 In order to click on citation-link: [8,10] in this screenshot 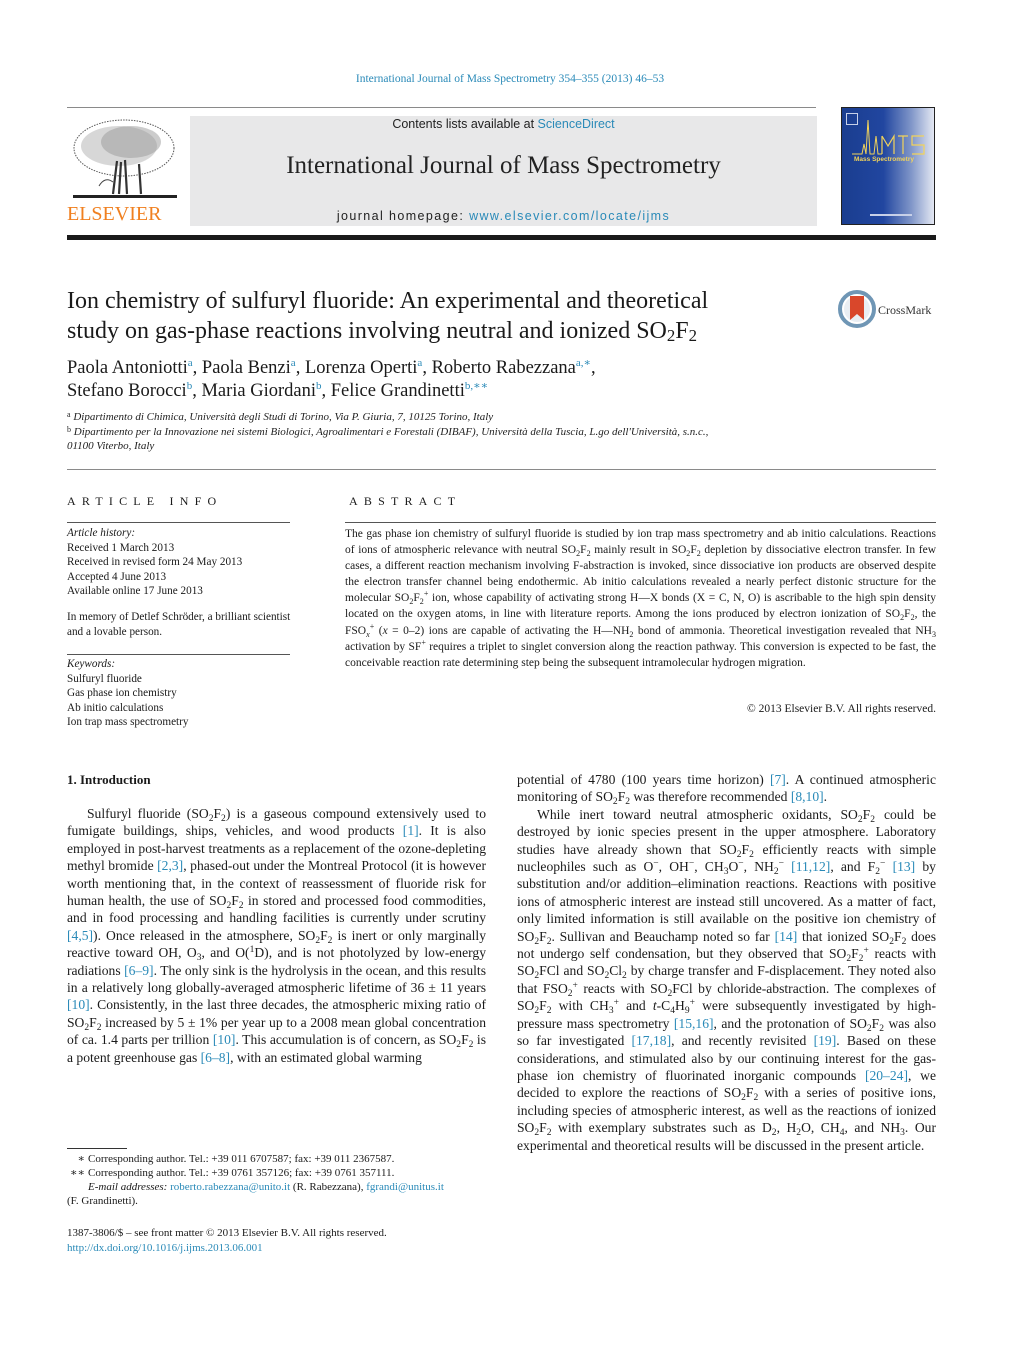, I will do `click(807, 796)`.